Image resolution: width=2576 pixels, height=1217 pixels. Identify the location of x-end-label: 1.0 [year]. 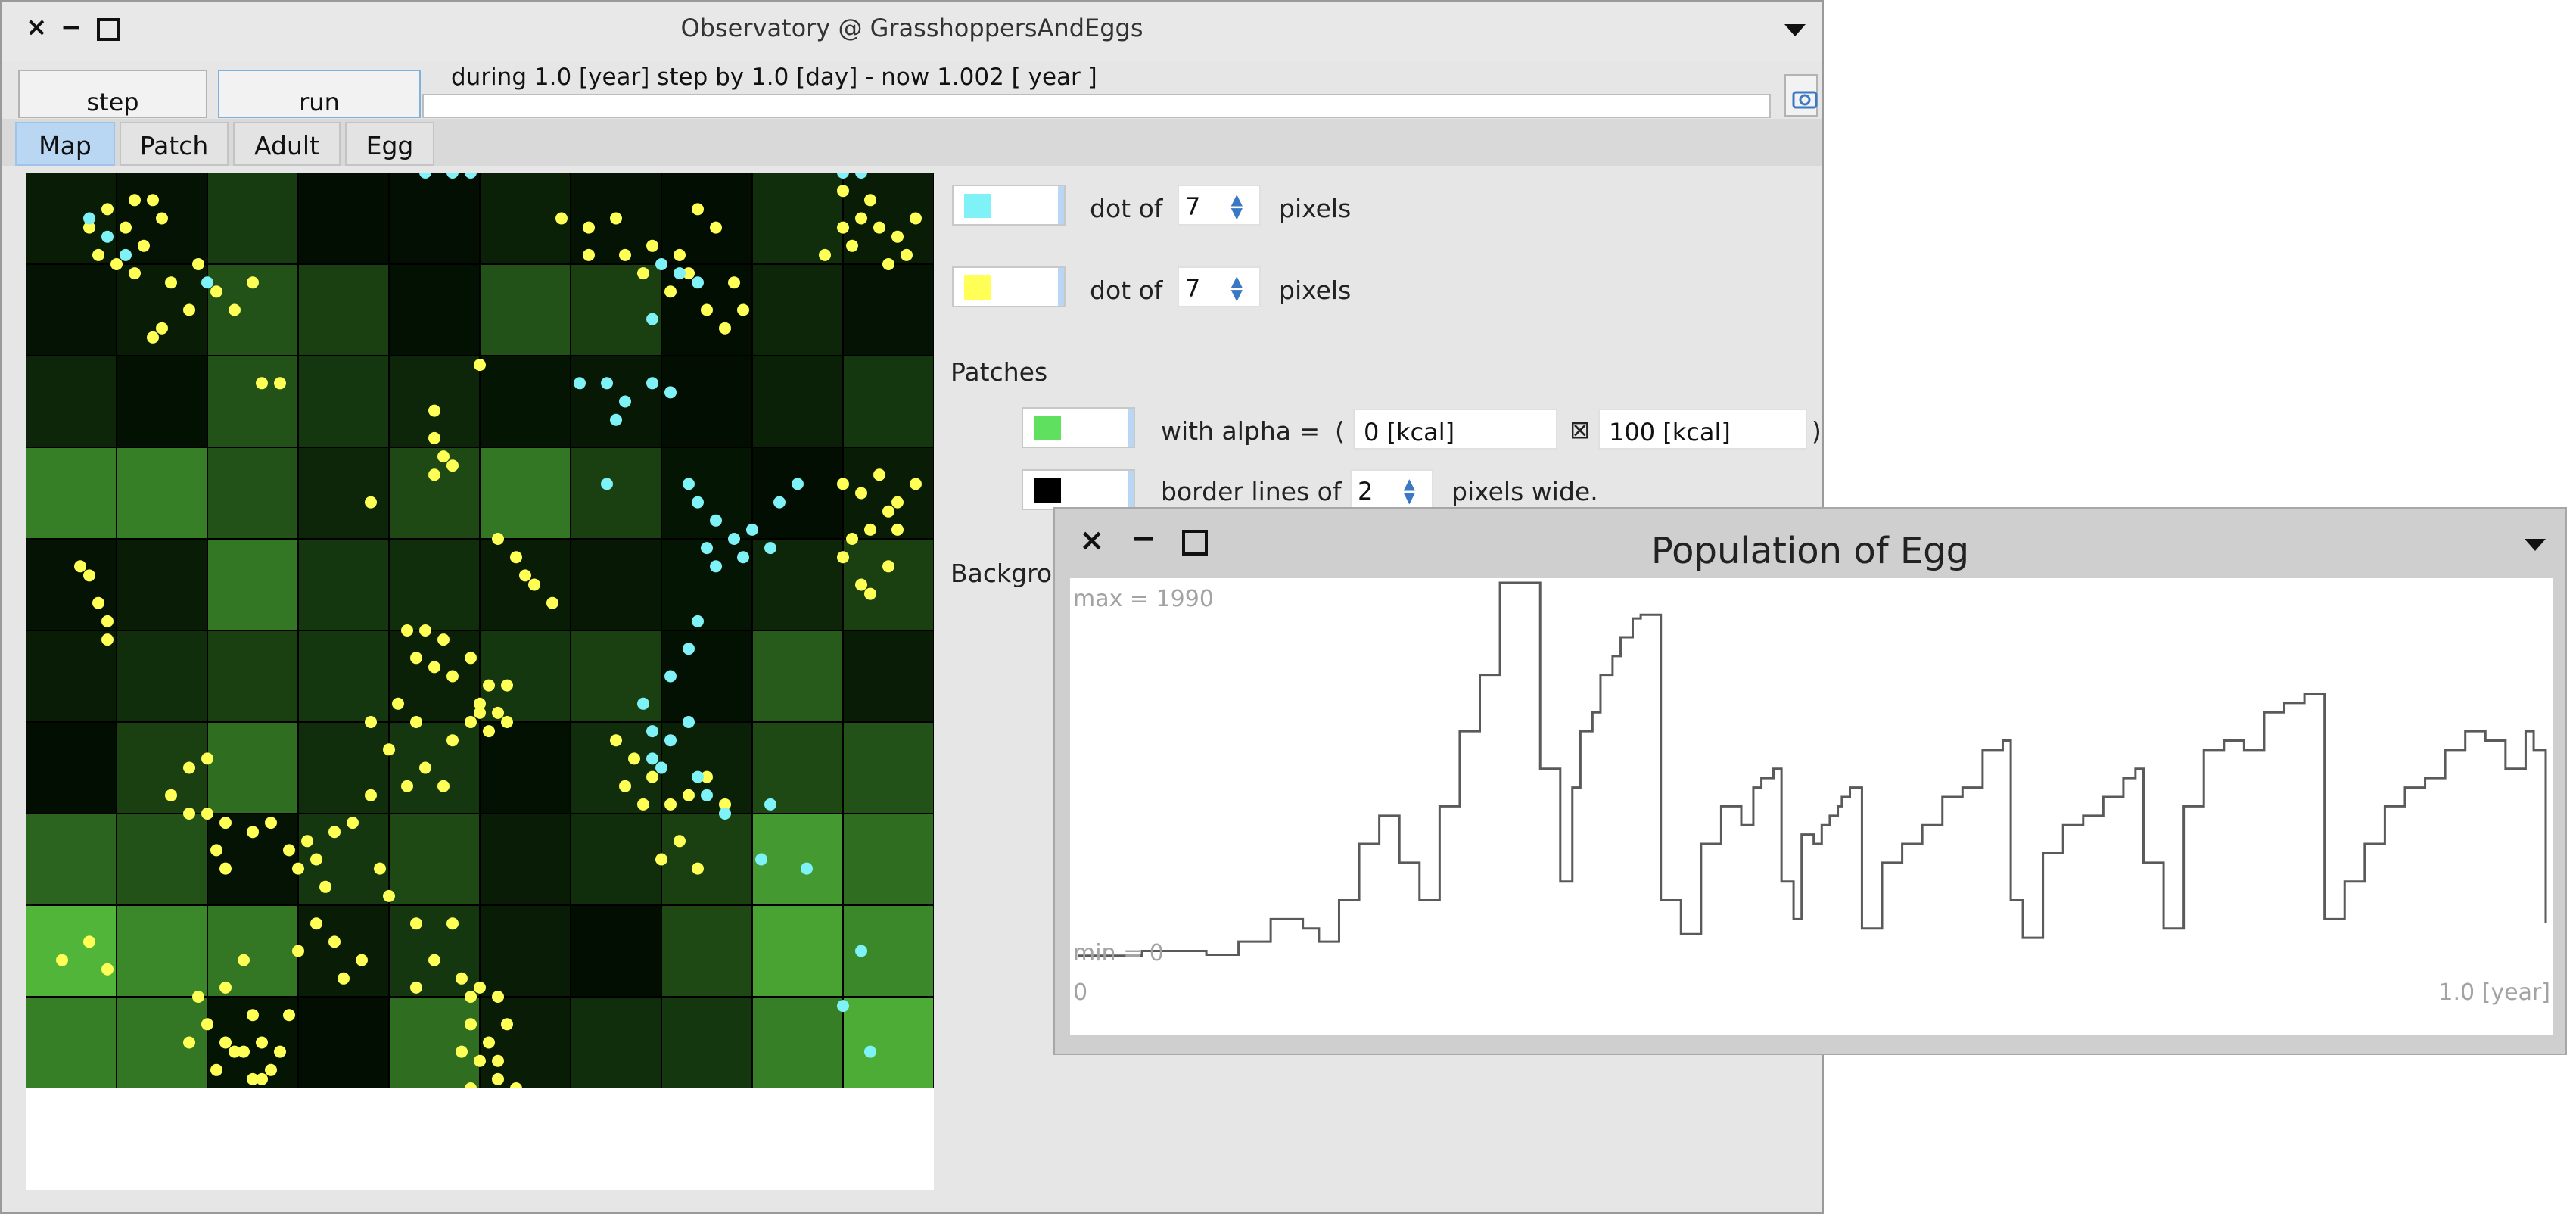
(2494, 992).